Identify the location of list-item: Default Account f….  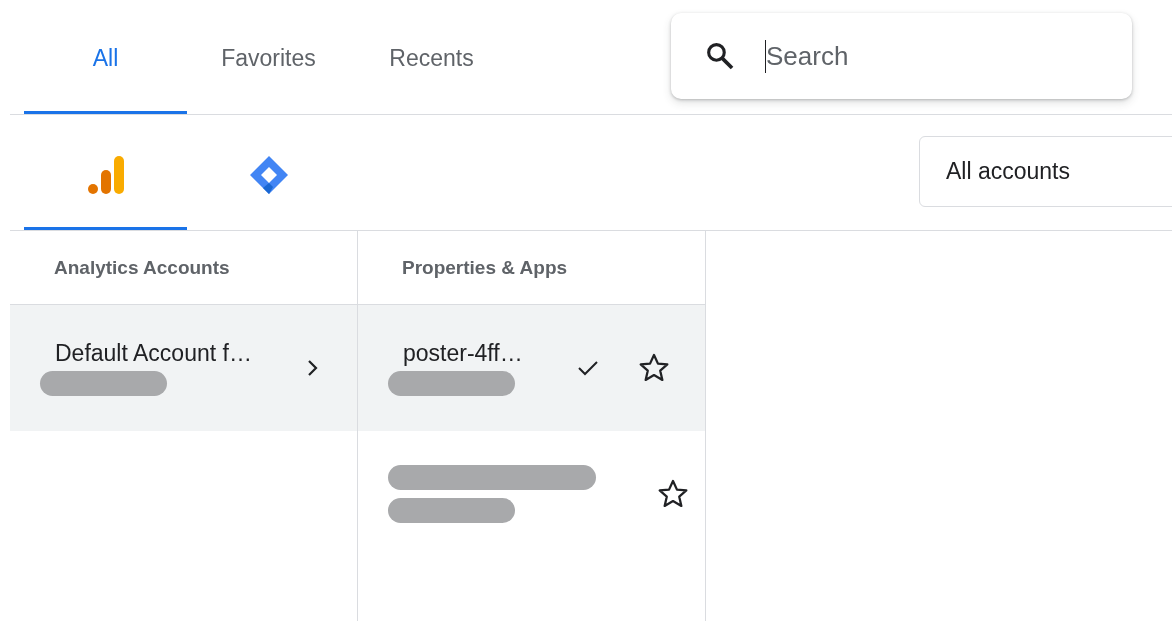
(183, 368).